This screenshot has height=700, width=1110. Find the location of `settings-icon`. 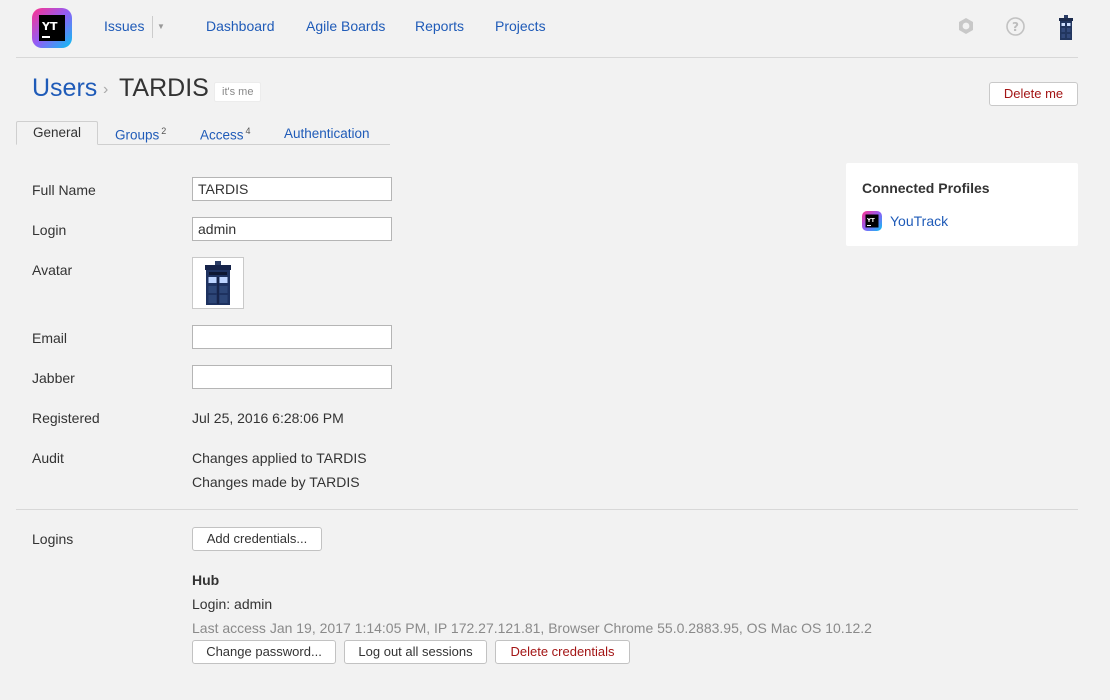

settings-icon is located at coordinates (966, 27).